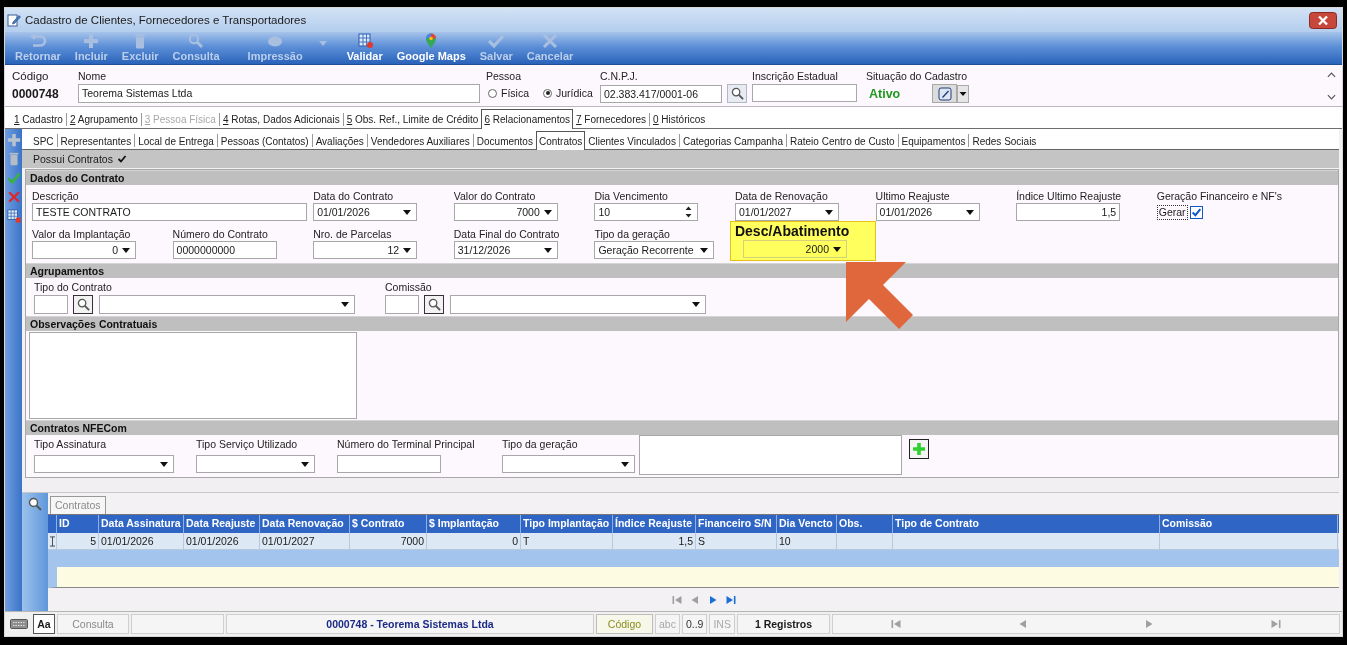  What do you see at coordinates (842, 140) in the screenshot?
I see `tab: Rateio Centro de Custo` at bounding box center [842, 140].